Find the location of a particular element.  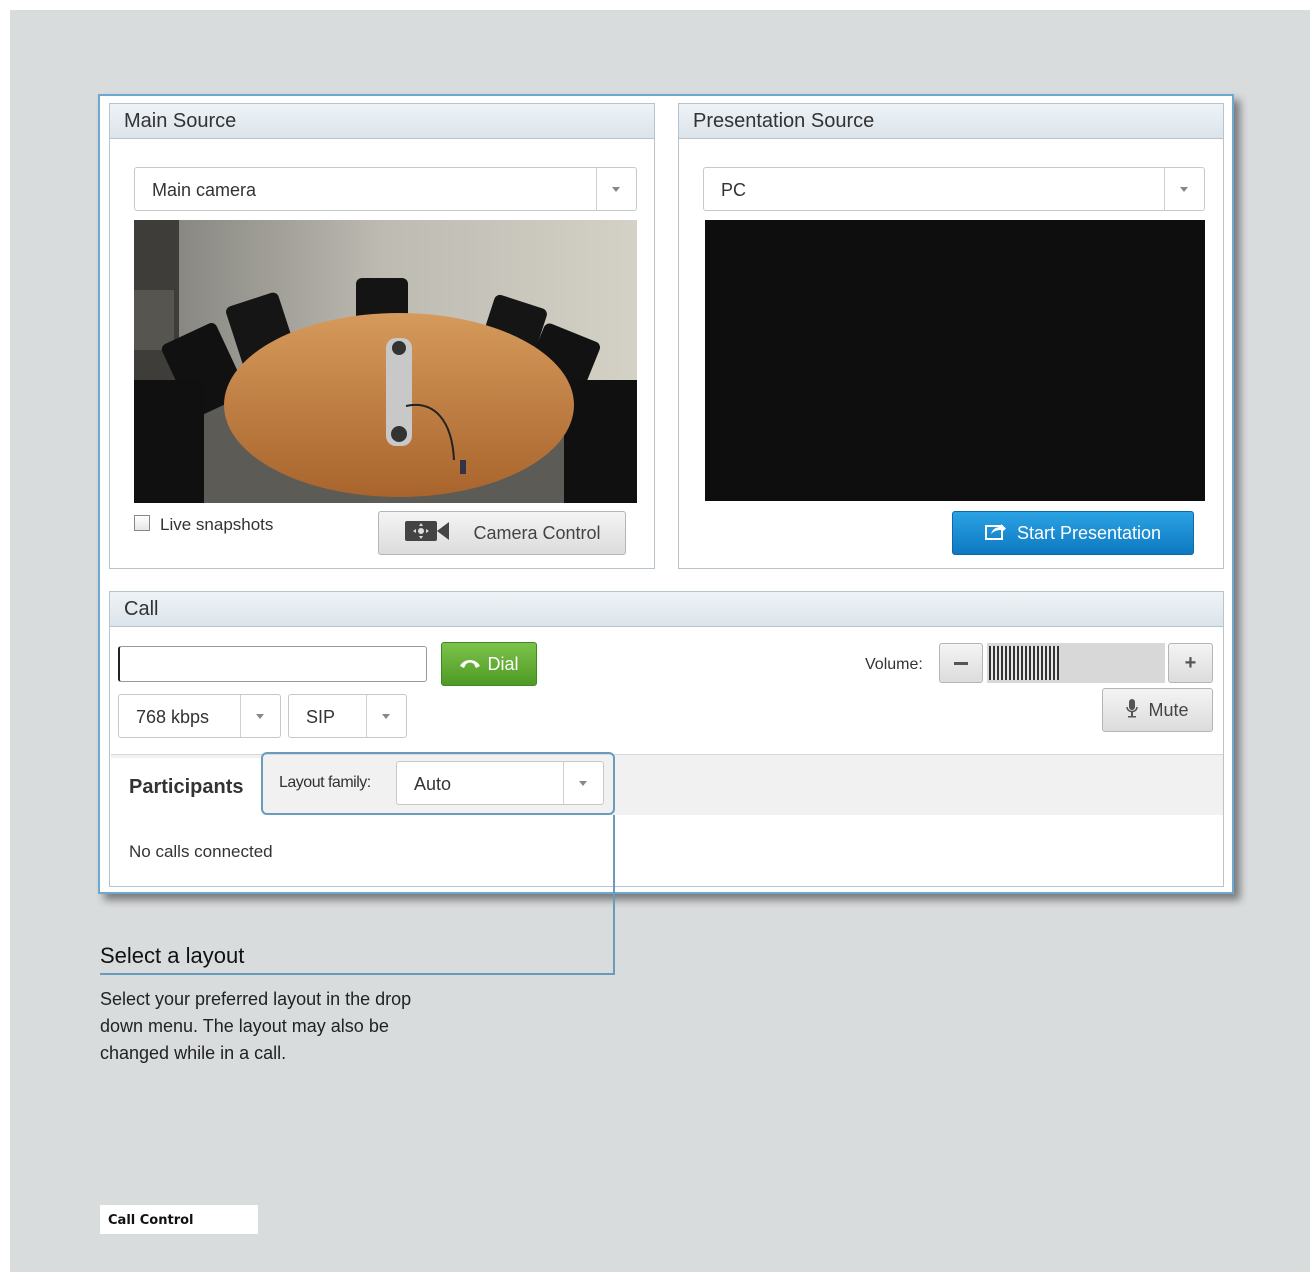

camera-control-button: Camera Control is located at coordinates (502, 533).